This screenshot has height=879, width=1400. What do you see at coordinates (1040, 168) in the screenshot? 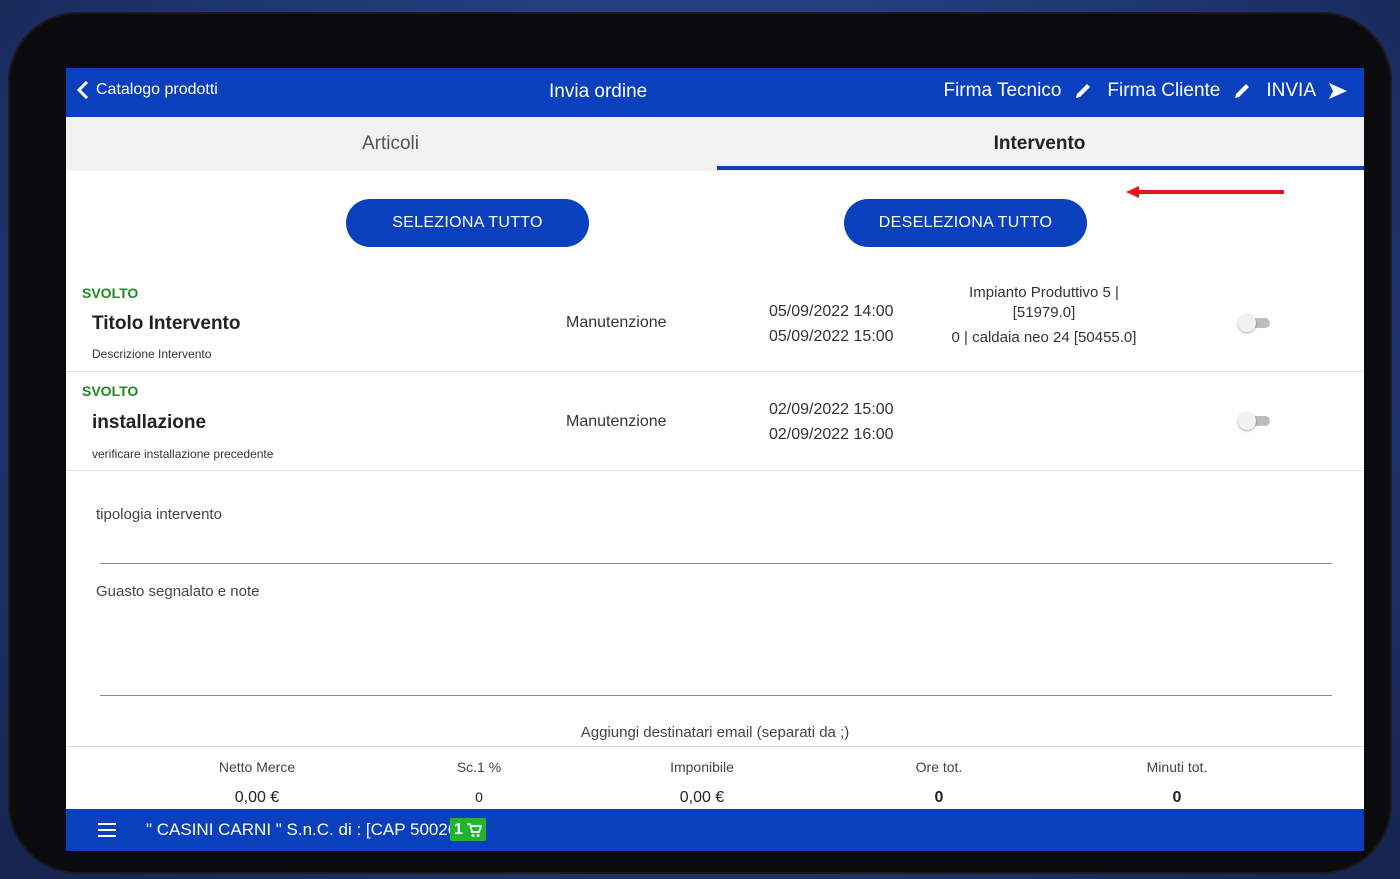
I see `active-tab-indicator` at bounding box center [1040, 168].